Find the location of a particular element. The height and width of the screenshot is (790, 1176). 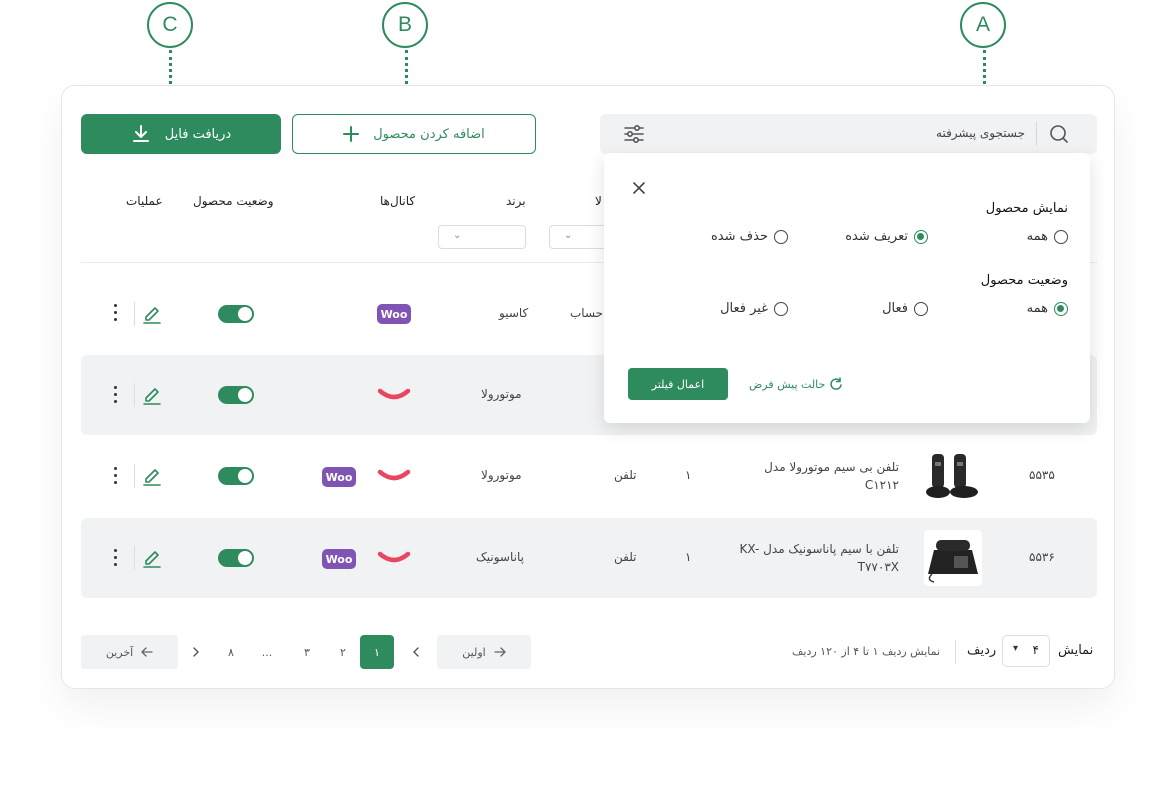

search-input: جستجوی پیشرفته is located at coordinates (980, 133).